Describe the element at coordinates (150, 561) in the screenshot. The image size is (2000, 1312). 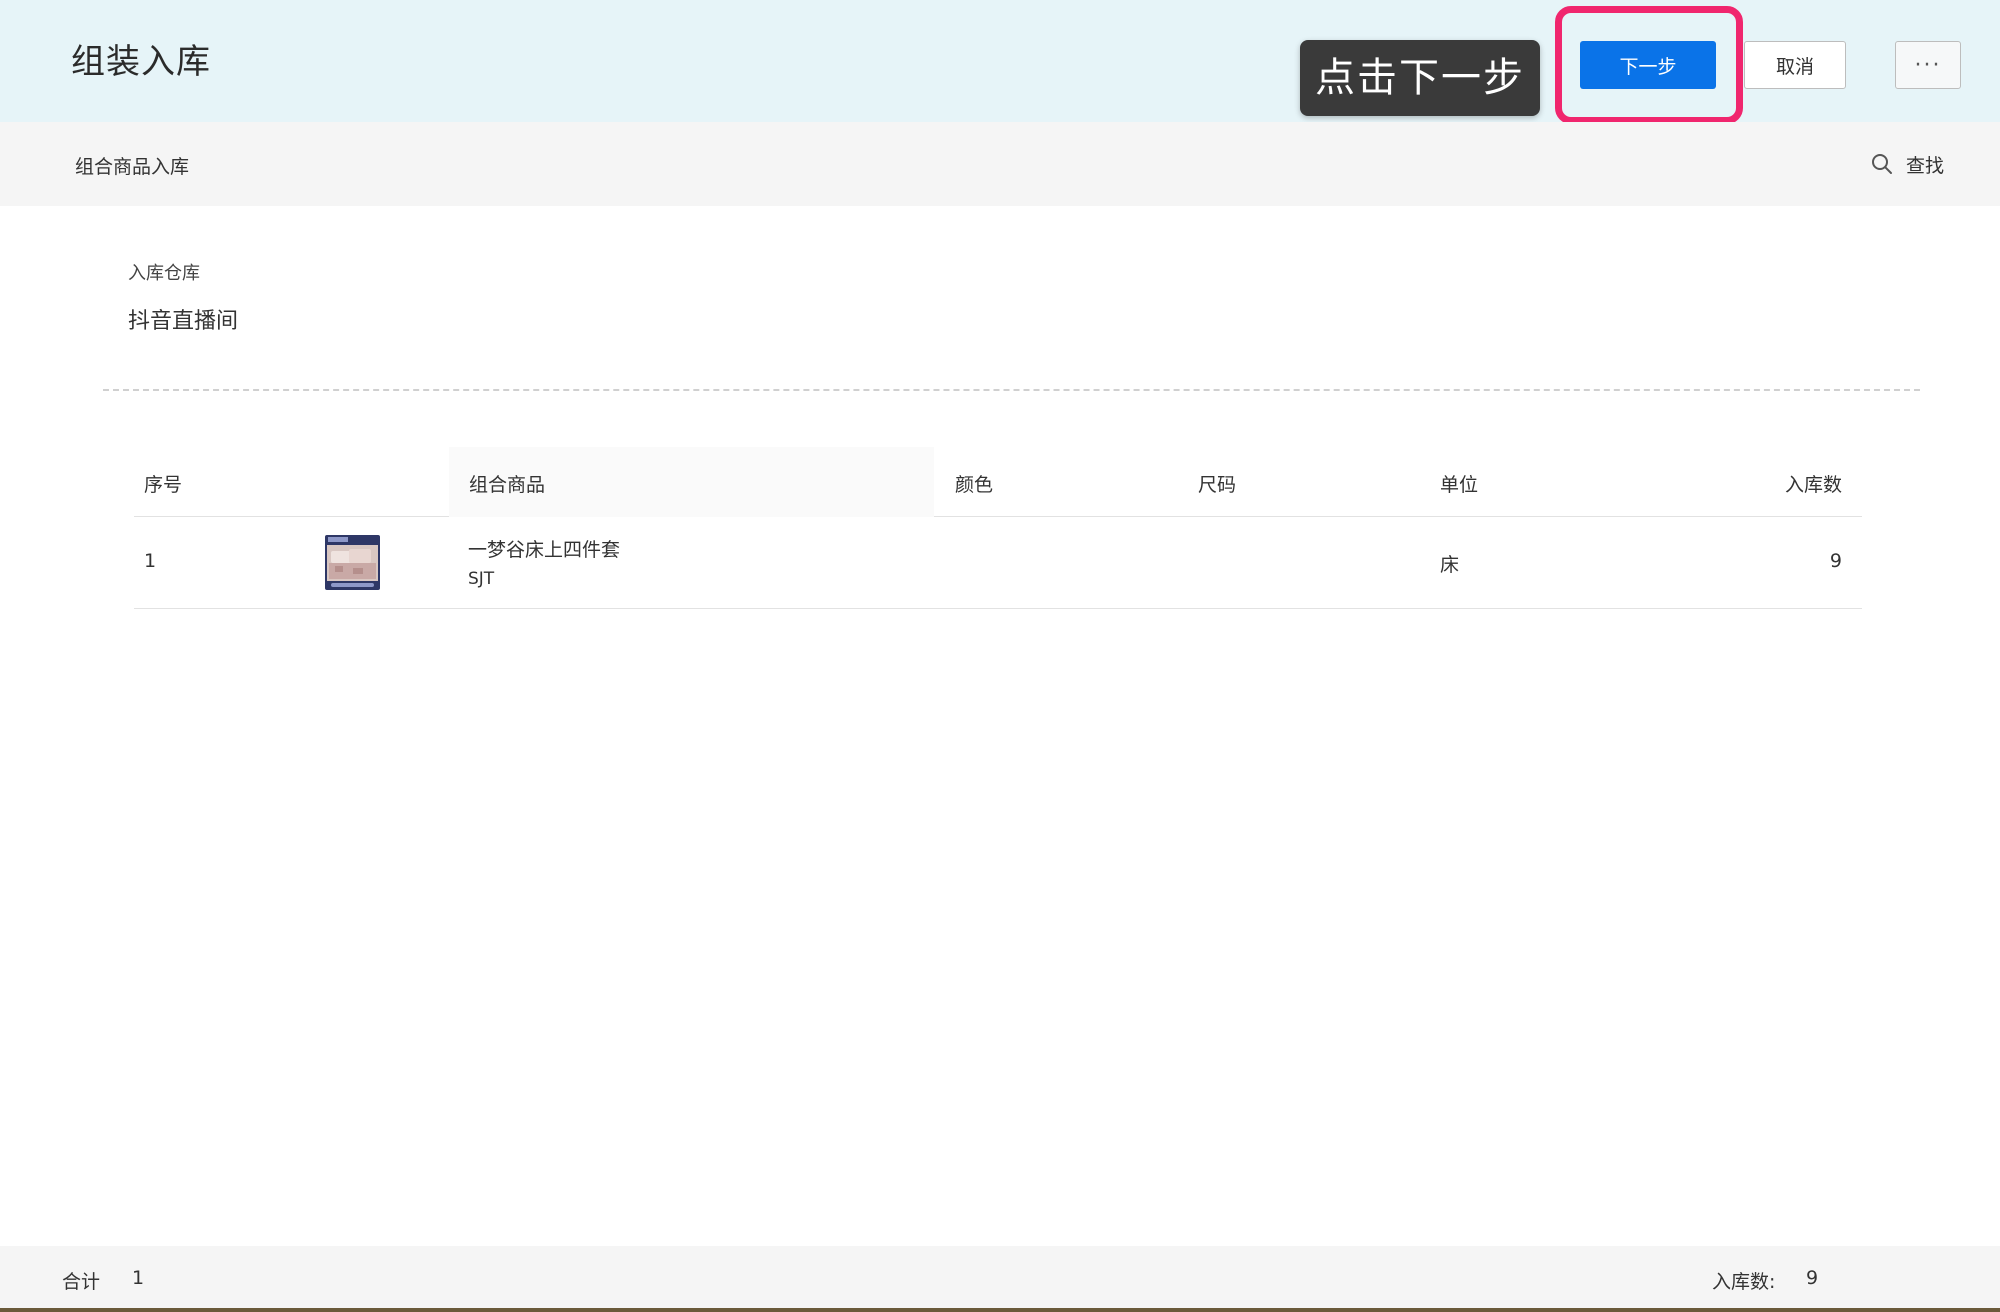
I see `row-index: 1` at that location.